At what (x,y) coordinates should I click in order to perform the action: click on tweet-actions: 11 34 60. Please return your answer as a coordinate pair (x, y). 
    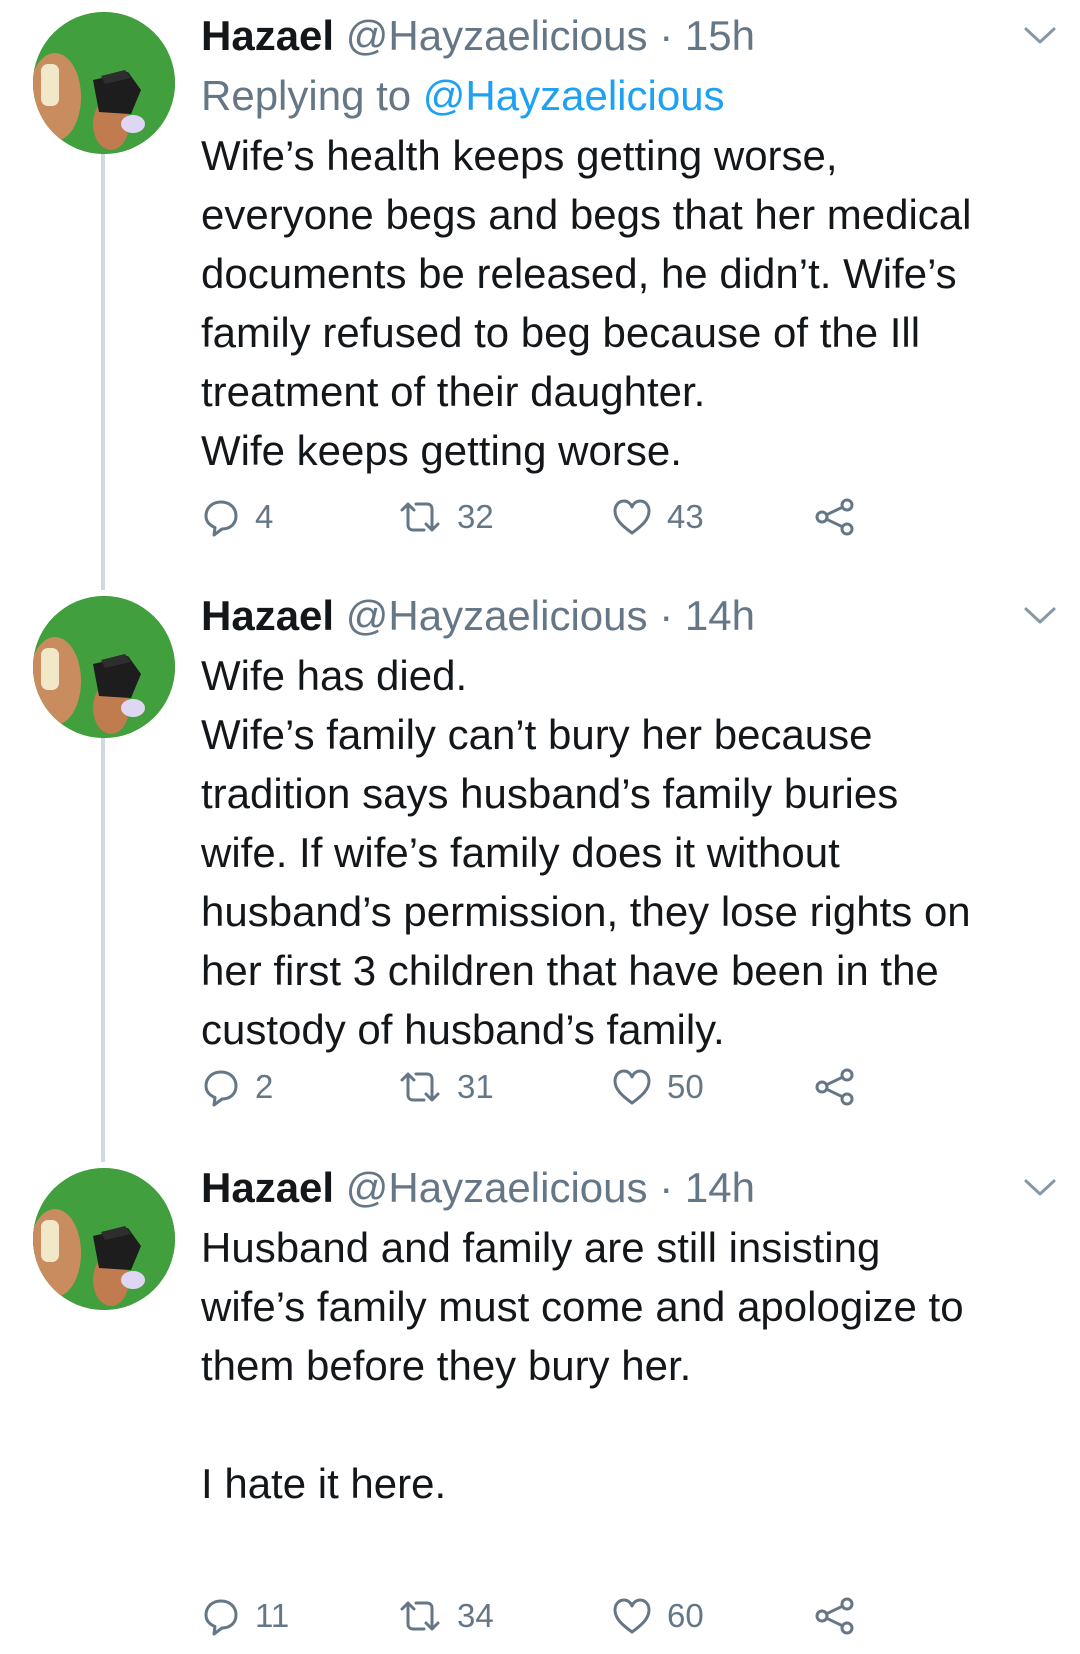
    Looking at the image, I should click on (551, 1616).